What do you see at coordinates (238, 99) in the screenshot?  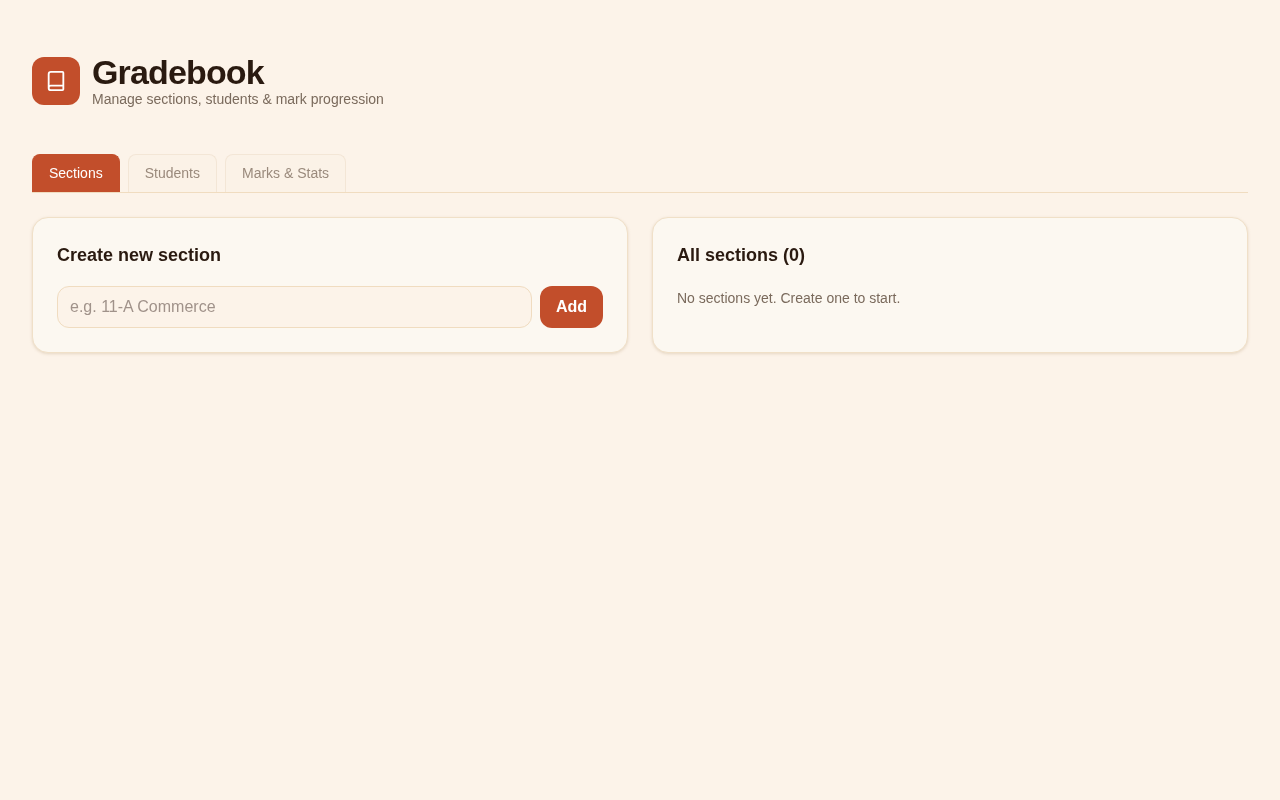 I see `app-subtitle: Manage sections, students & mark progression` at bounding box center [238, 99].